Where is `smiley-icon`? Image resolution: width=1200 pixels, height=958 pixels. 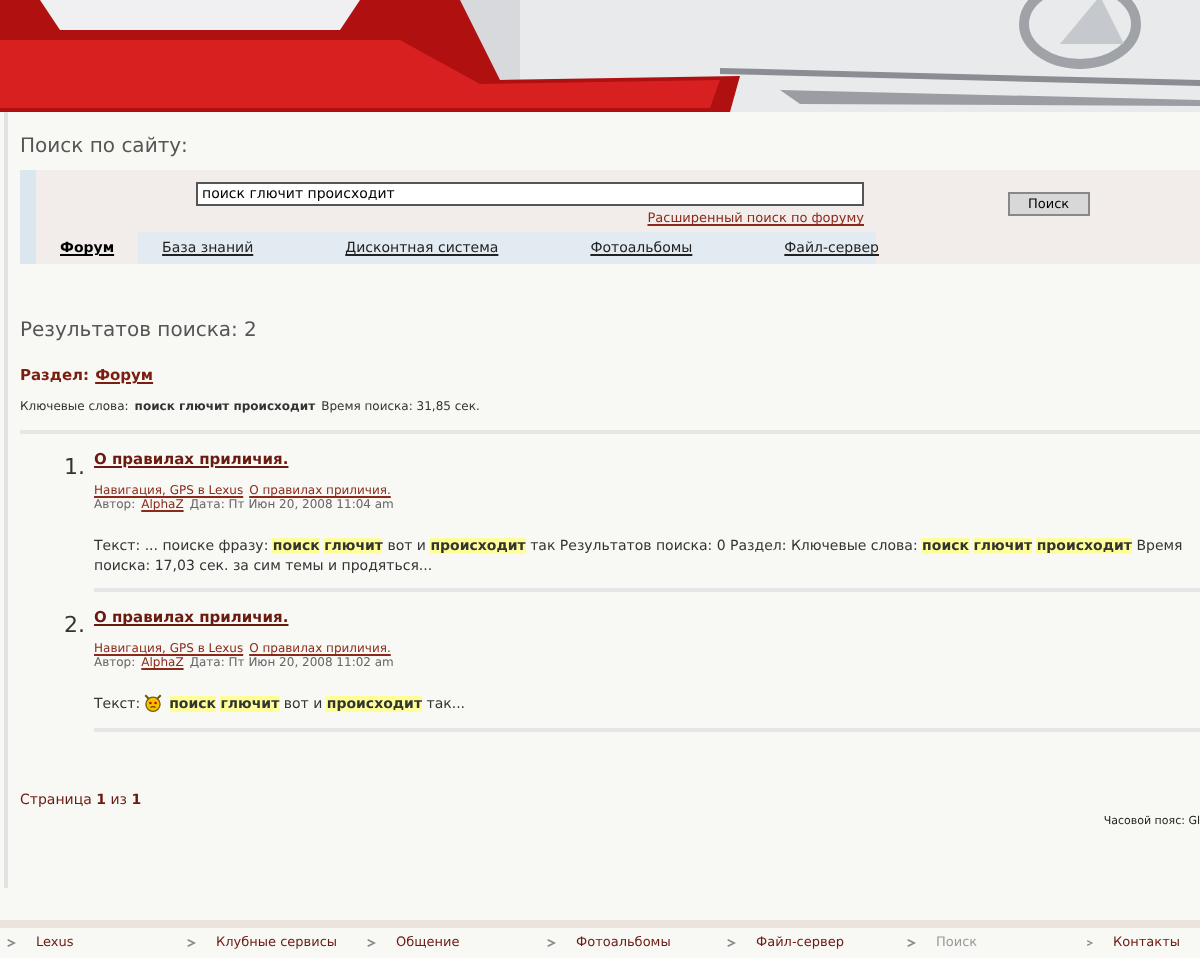
smiley-icon is located at coordinates (153, 703).